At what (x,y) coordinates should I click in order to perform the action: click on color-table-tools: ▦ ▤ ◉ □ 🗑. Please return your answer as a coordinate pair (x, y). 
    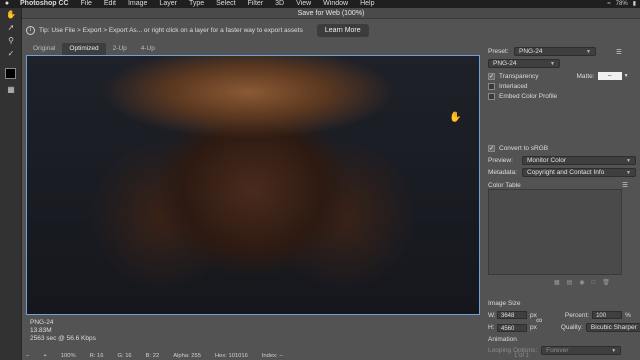
    Looking at the image, I should click on (582, 283).